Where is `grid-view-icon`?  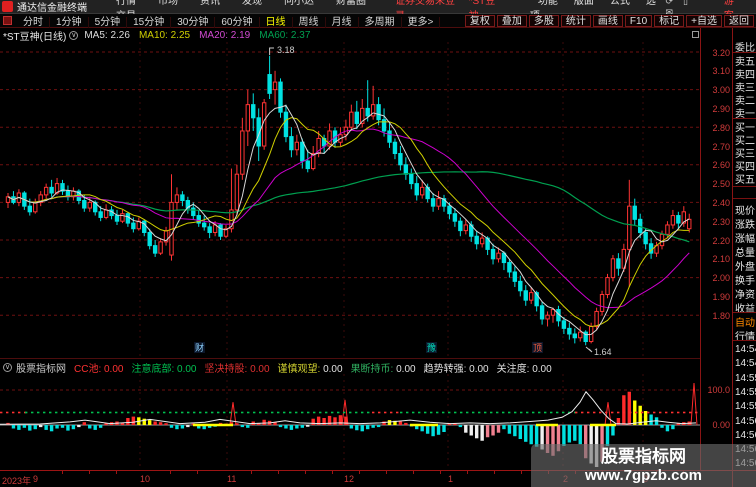 grid-view-icon is located at coordinates (7, 20).